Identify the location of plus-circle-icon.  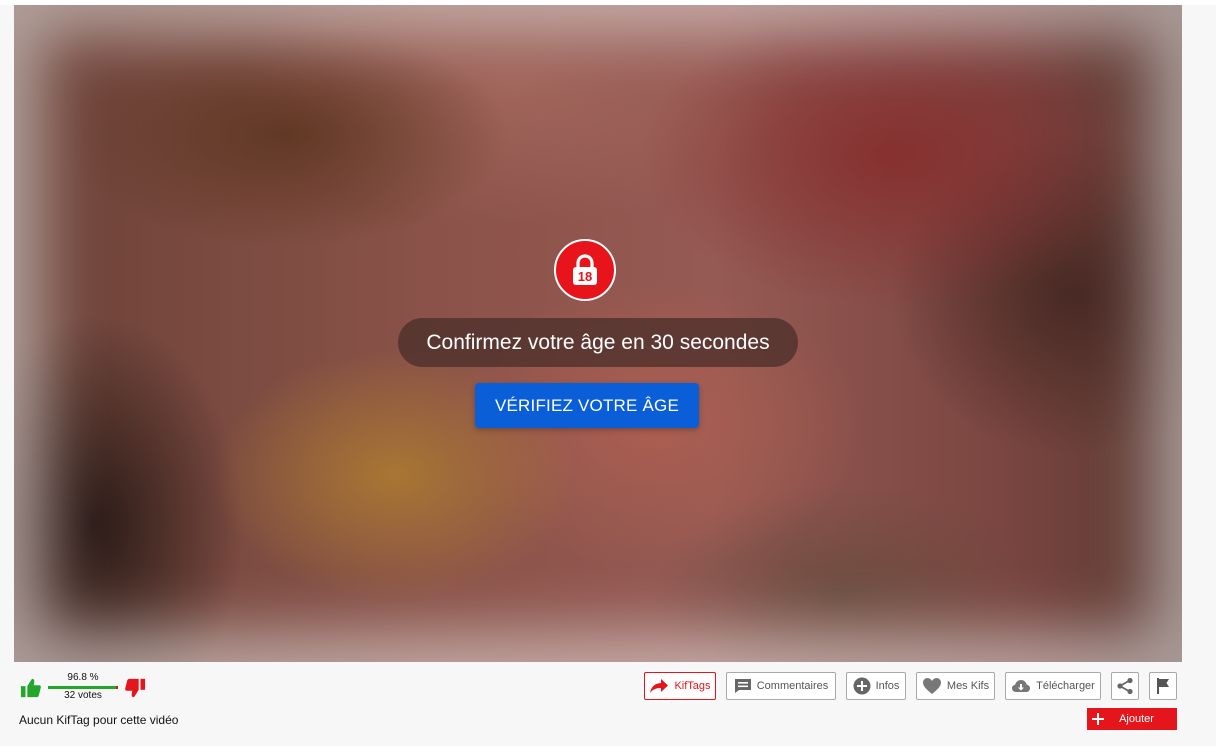
(862, 686).